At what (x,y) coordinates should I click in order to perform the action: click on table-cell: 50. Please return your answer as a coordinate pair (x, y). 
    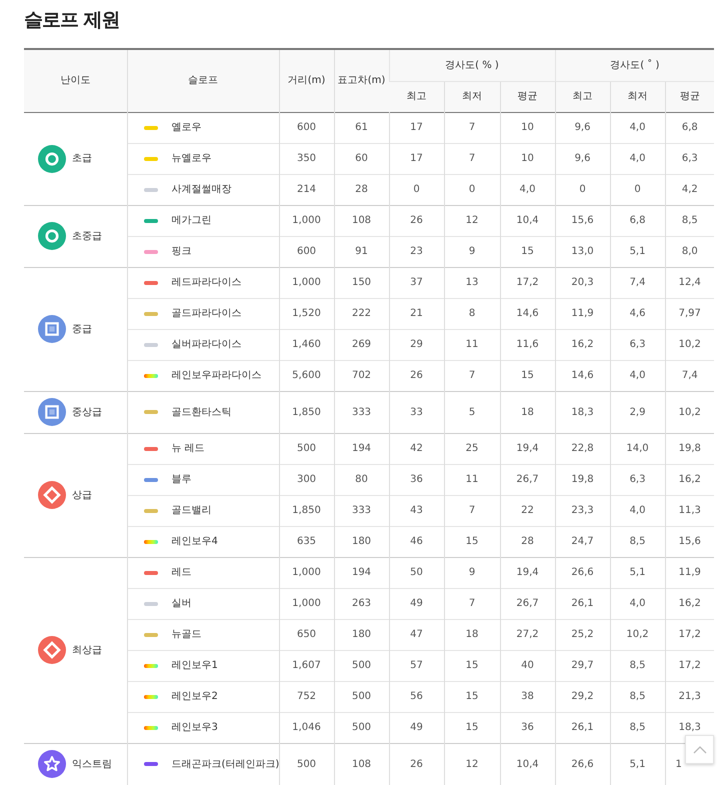
    Looking at the image, I should click on (416, 572).